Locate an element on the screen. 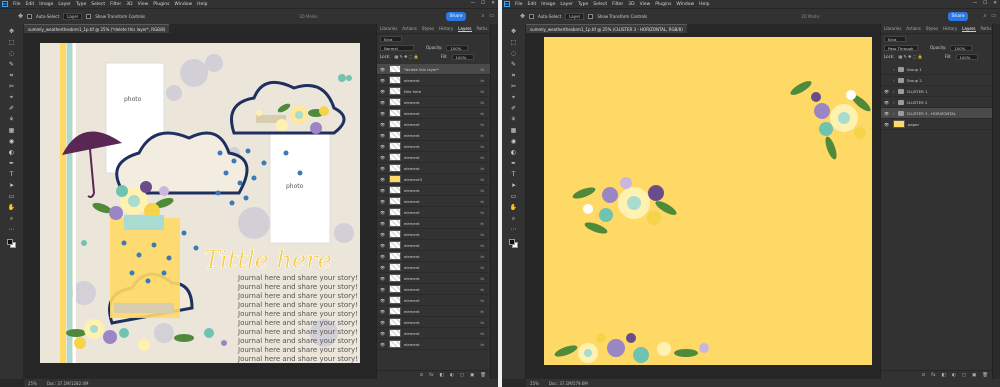  layer-name: Group 2 is located at coordinates (914, 80).